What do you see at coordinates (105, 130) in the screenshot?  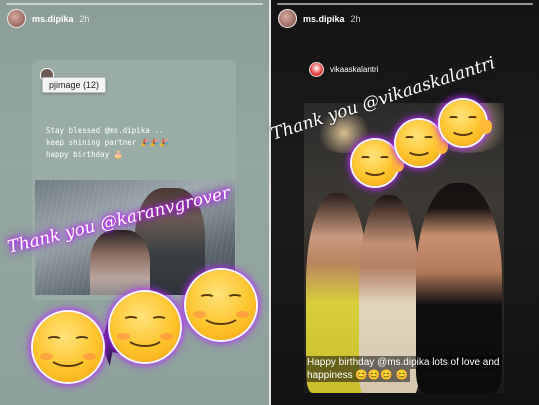 I see `caption-line: Stay blessed @ms.dipika ..` at bounding box center [105, 130].